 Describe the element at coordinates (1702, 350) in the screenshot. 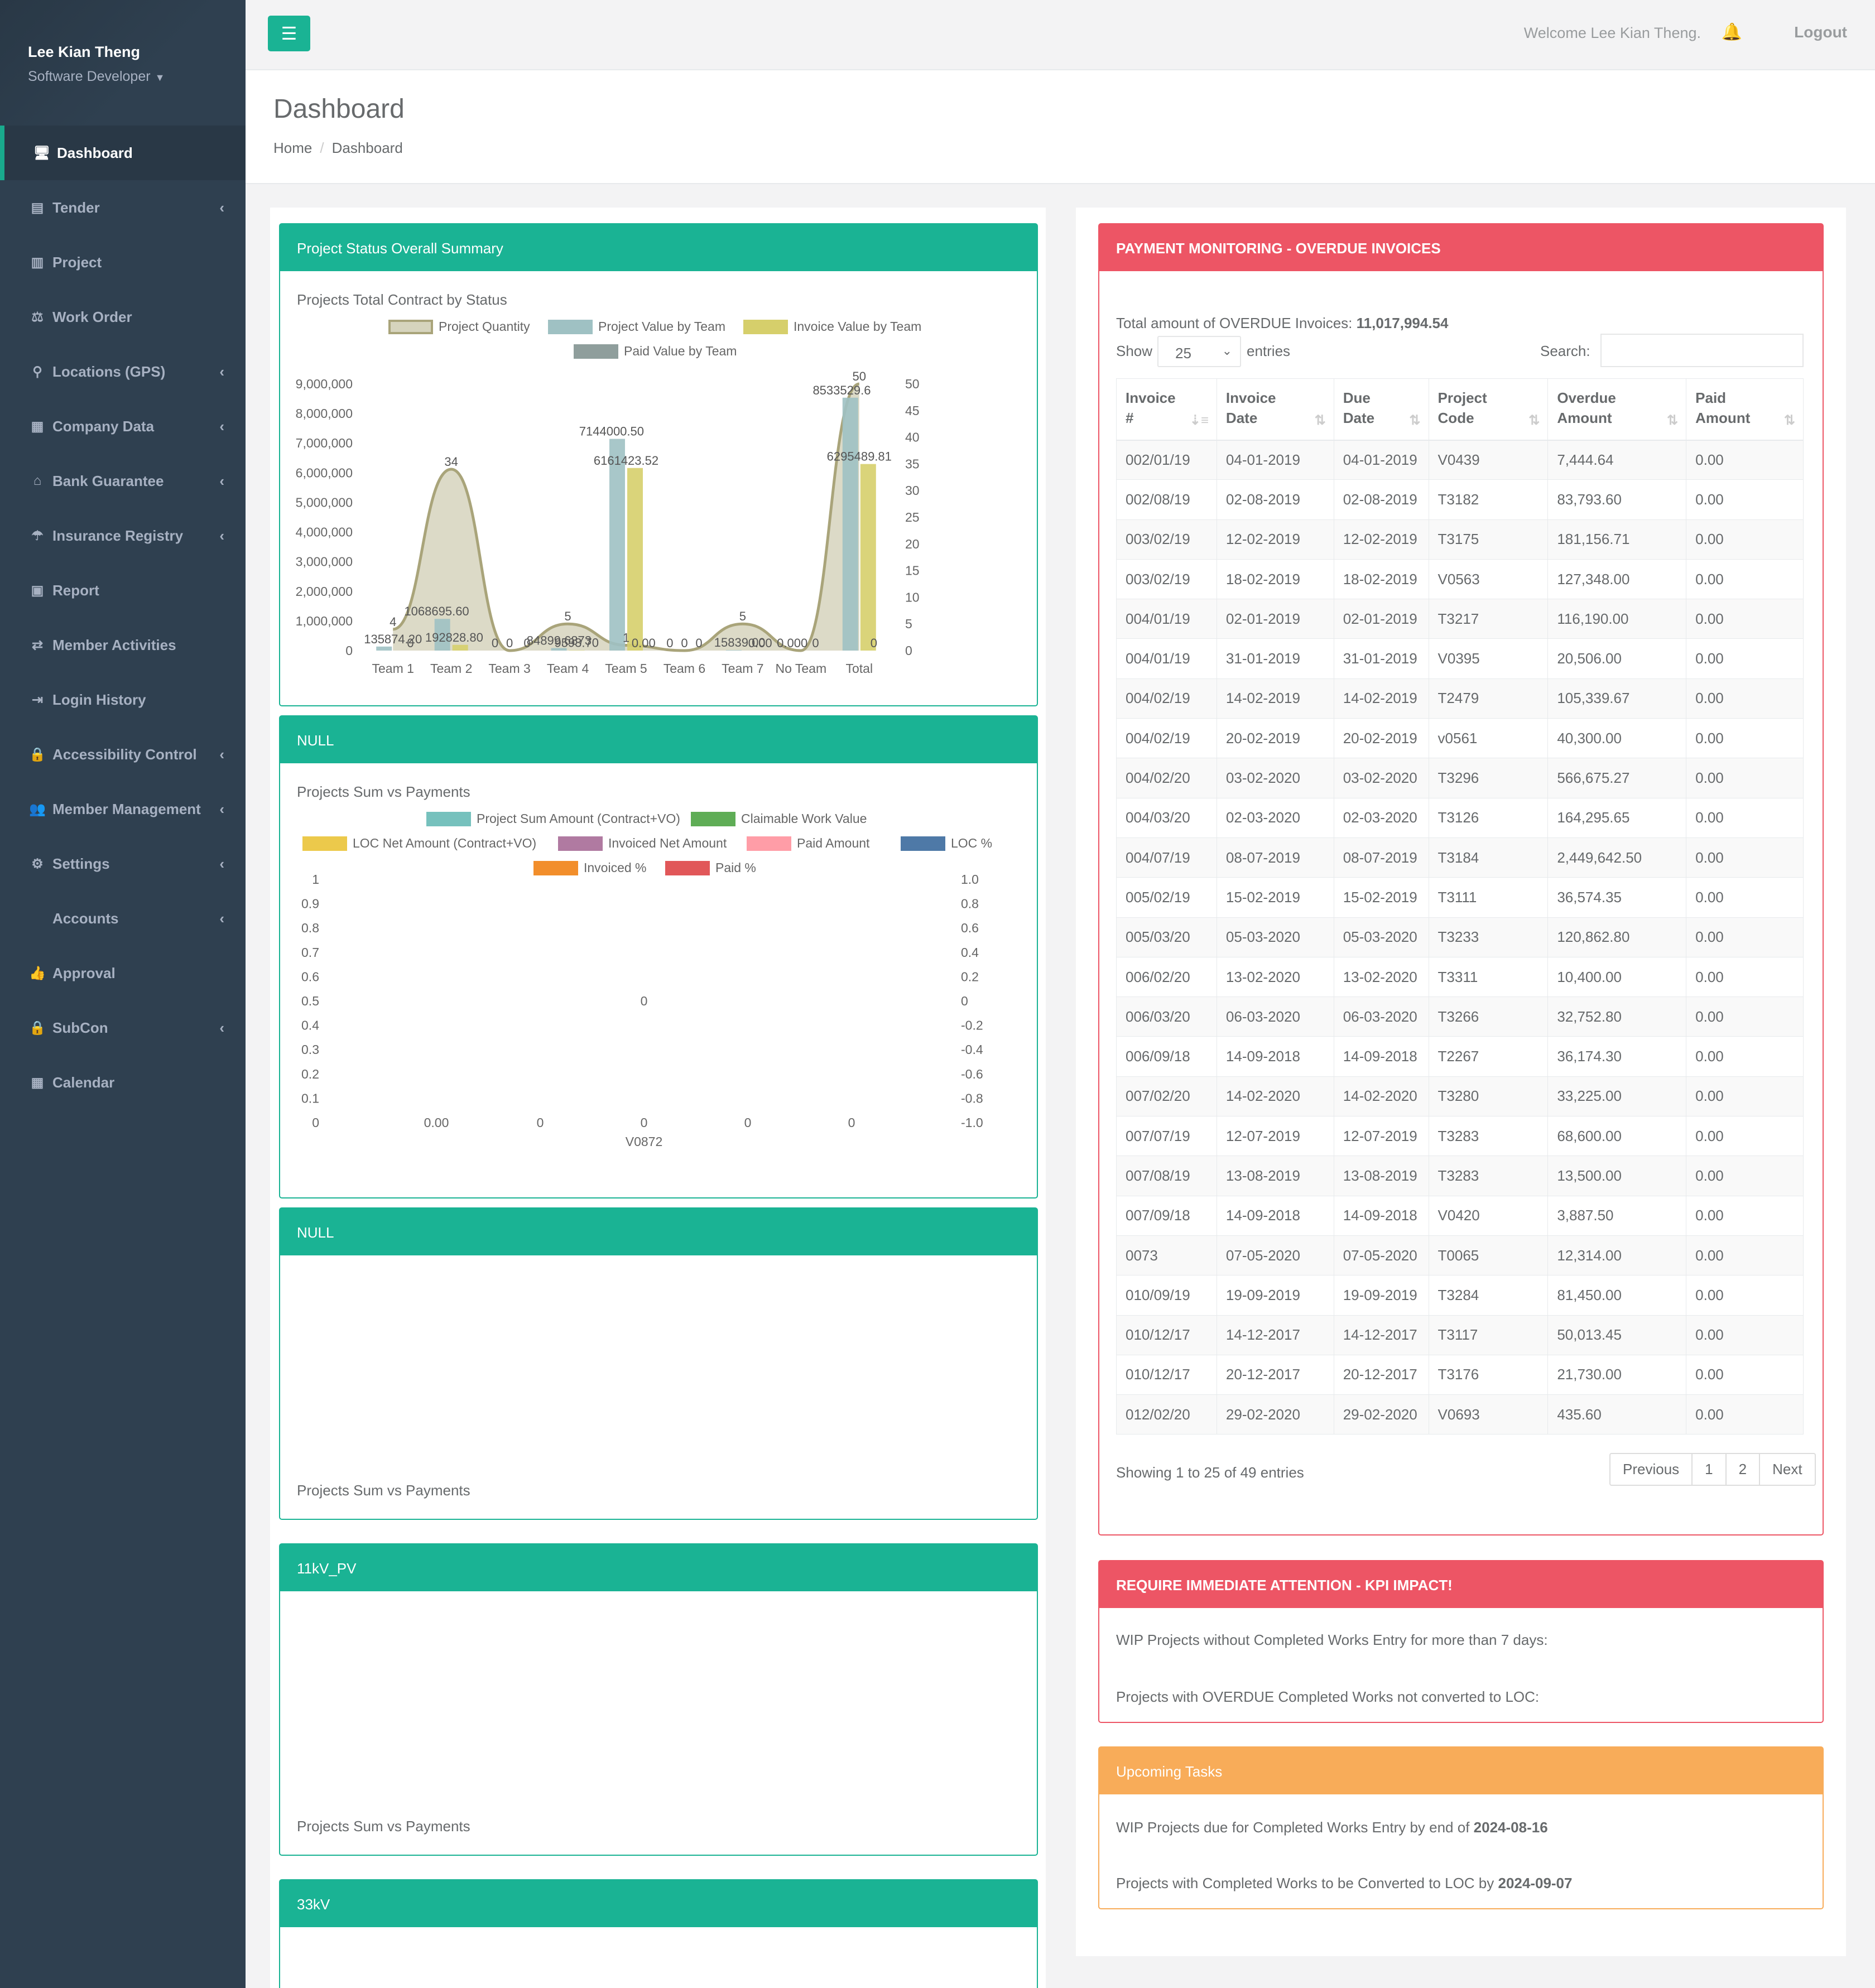

I see `search-input` at that location.